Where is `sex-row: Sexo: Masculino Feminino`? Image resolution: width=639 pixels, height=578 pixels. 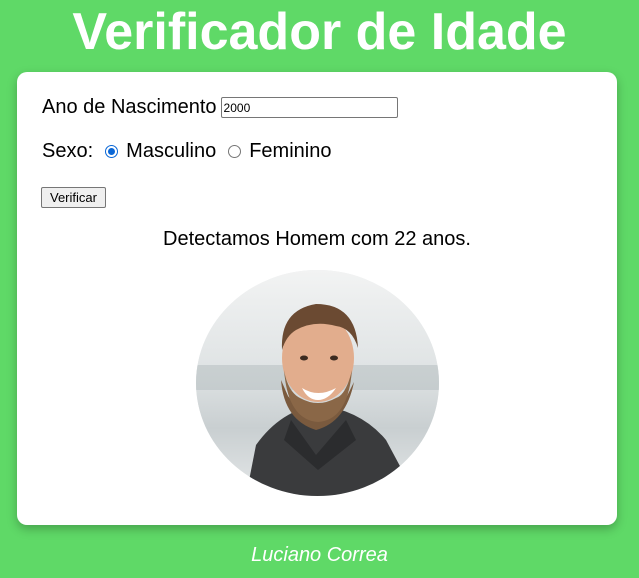 sex-row: Sexo: Masculino Feminino is located at coordinates (186, 151).